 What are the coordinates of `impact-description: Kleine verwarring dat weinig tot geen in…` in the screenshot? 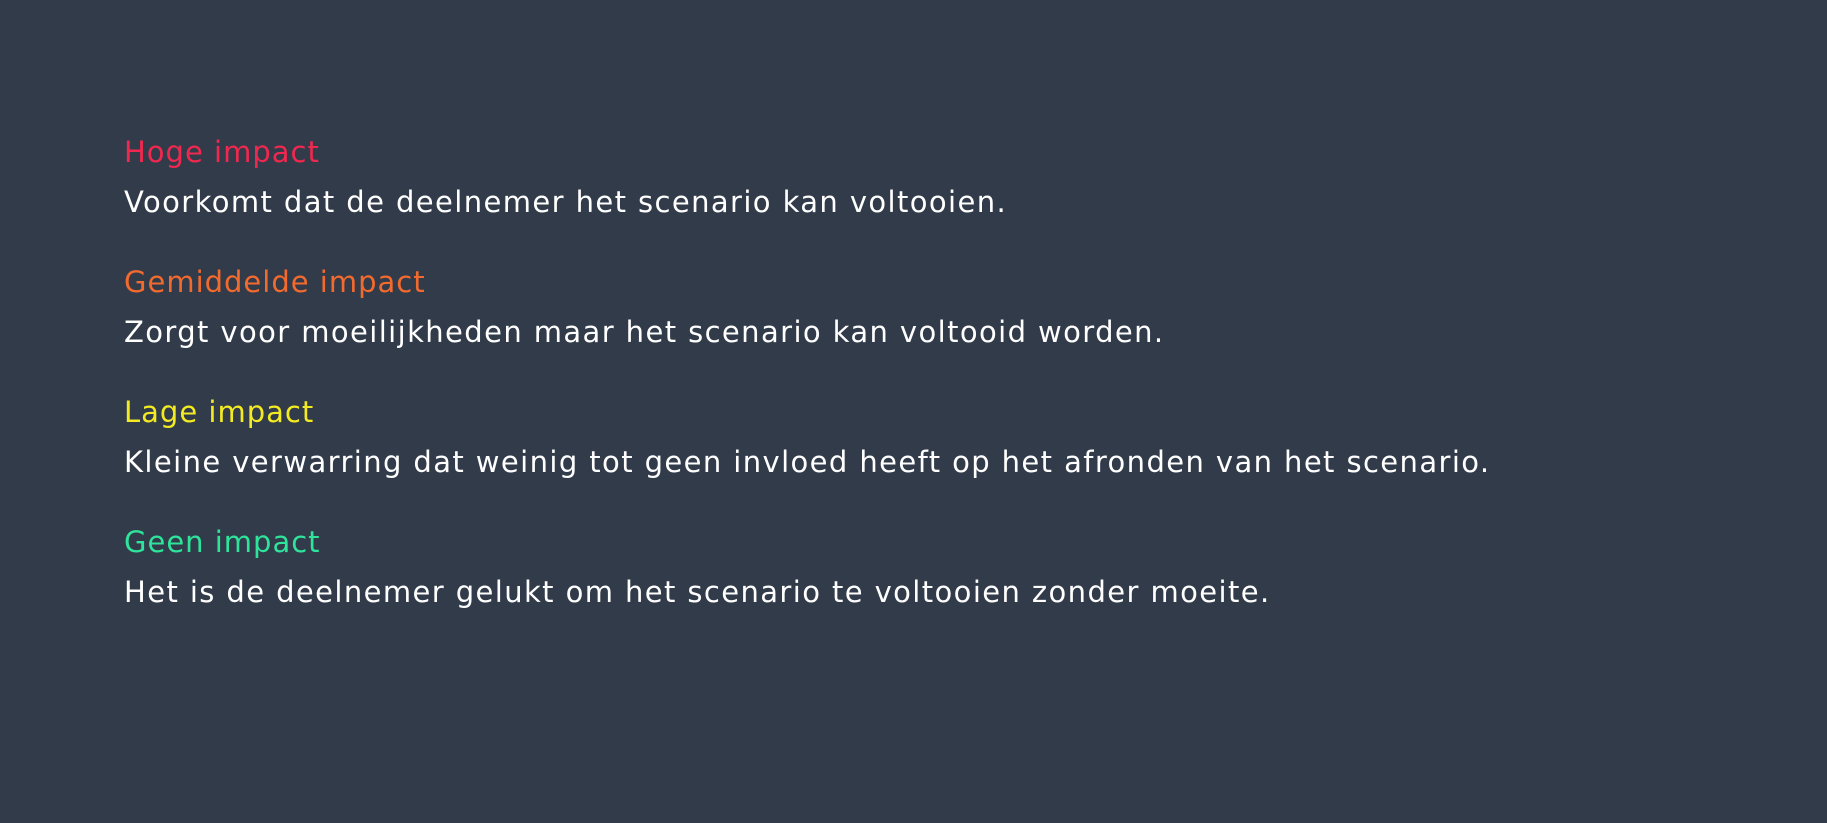 It's located at (807, 462).